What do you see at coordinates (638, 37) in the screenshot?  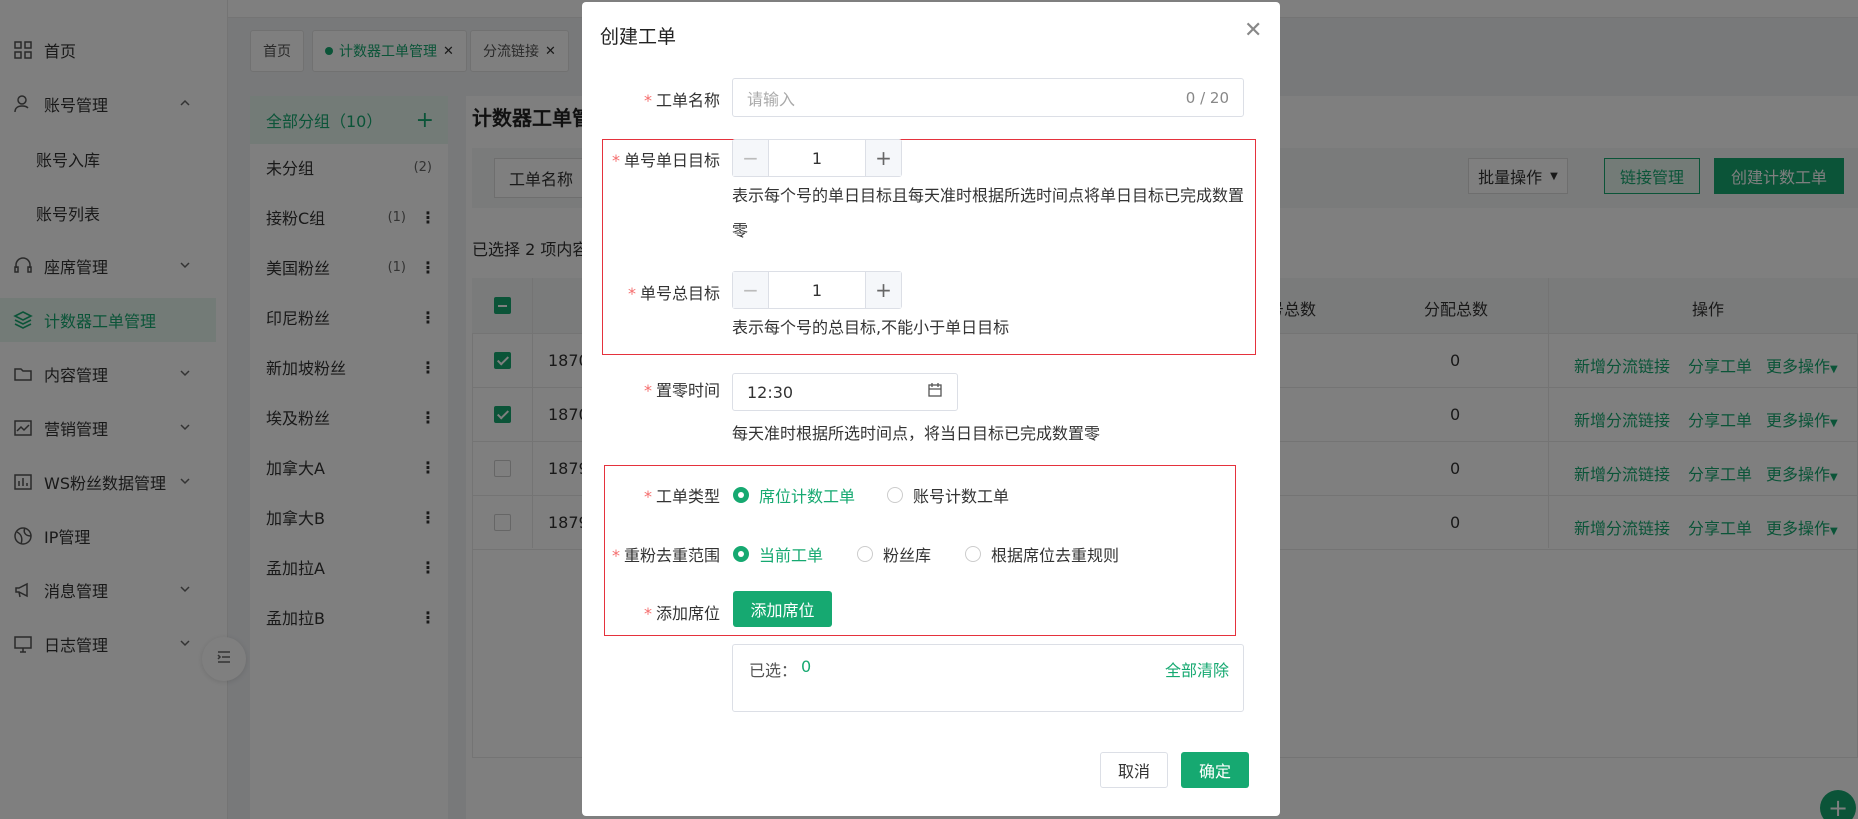 I see `dialog-title: 创建工单` at bounding box center [638, 37].